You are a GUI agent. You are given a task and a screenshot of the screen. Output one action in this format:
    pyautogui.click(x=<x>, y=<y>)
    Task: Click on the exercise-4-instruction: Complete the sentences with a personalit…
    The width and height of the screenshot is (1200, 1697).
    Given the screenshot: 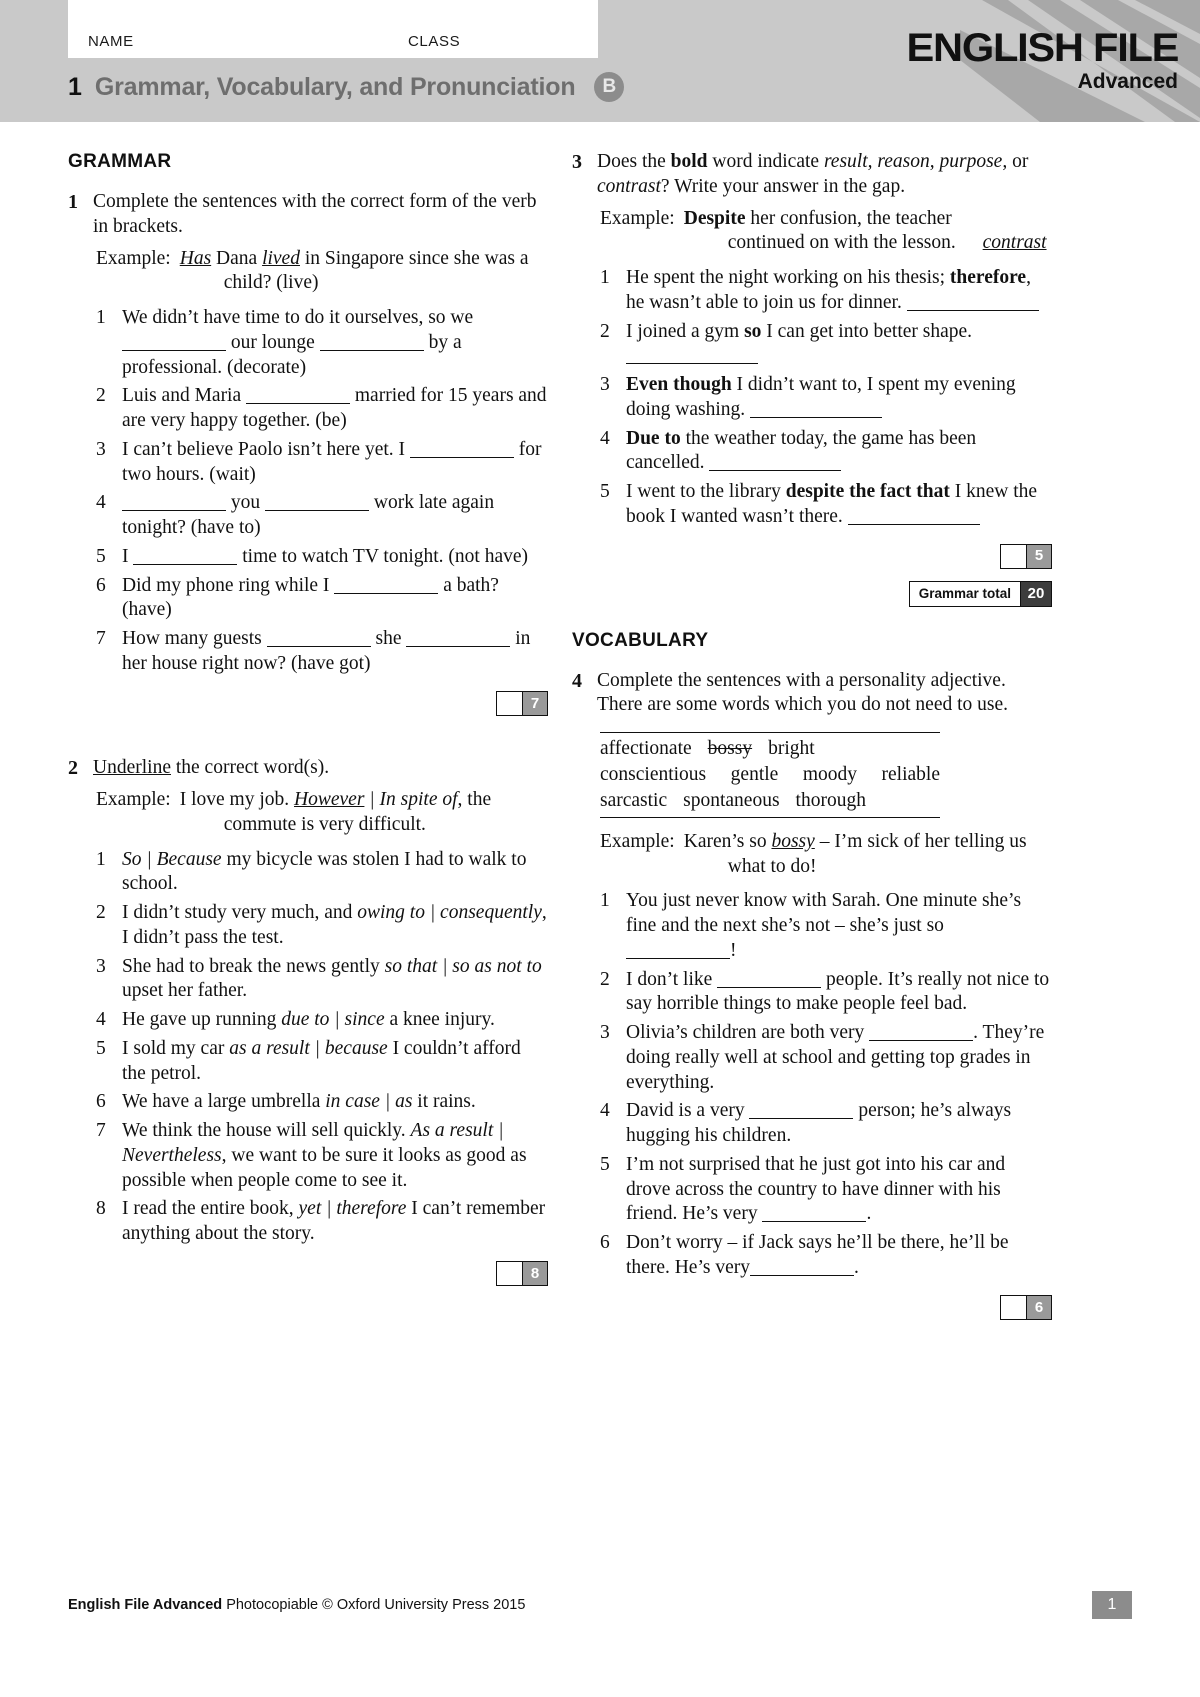 What is the action you would take?
    pyautogui.click(x=803, y=692)
    